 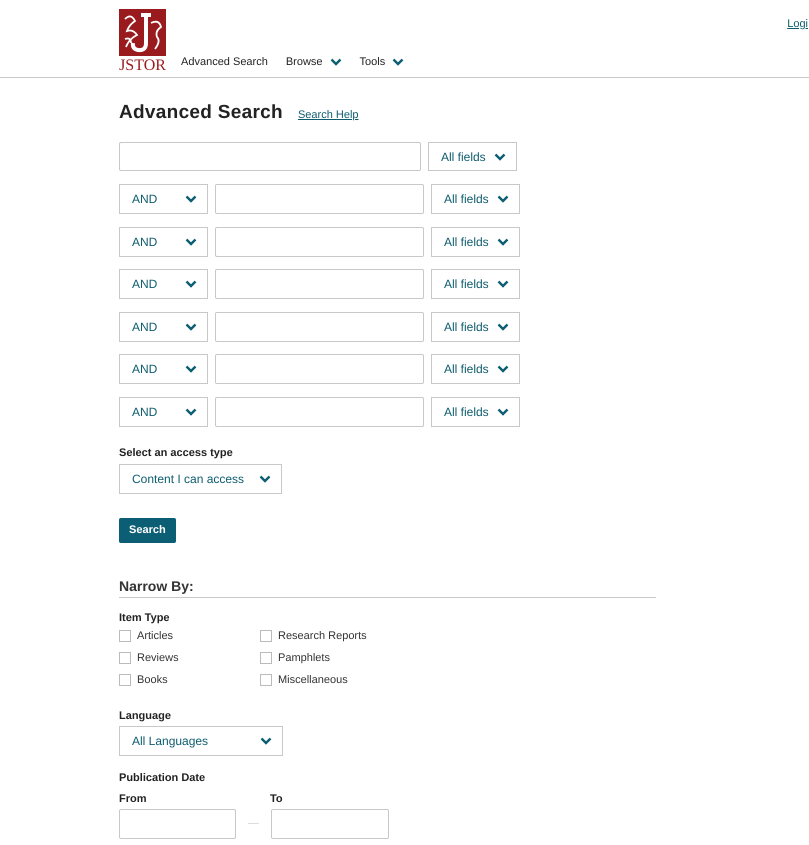 What do you see at coordinates (201, 113) in the screenshot?
I see `page-title: Advanced Search` at bounding box center [201, 113].